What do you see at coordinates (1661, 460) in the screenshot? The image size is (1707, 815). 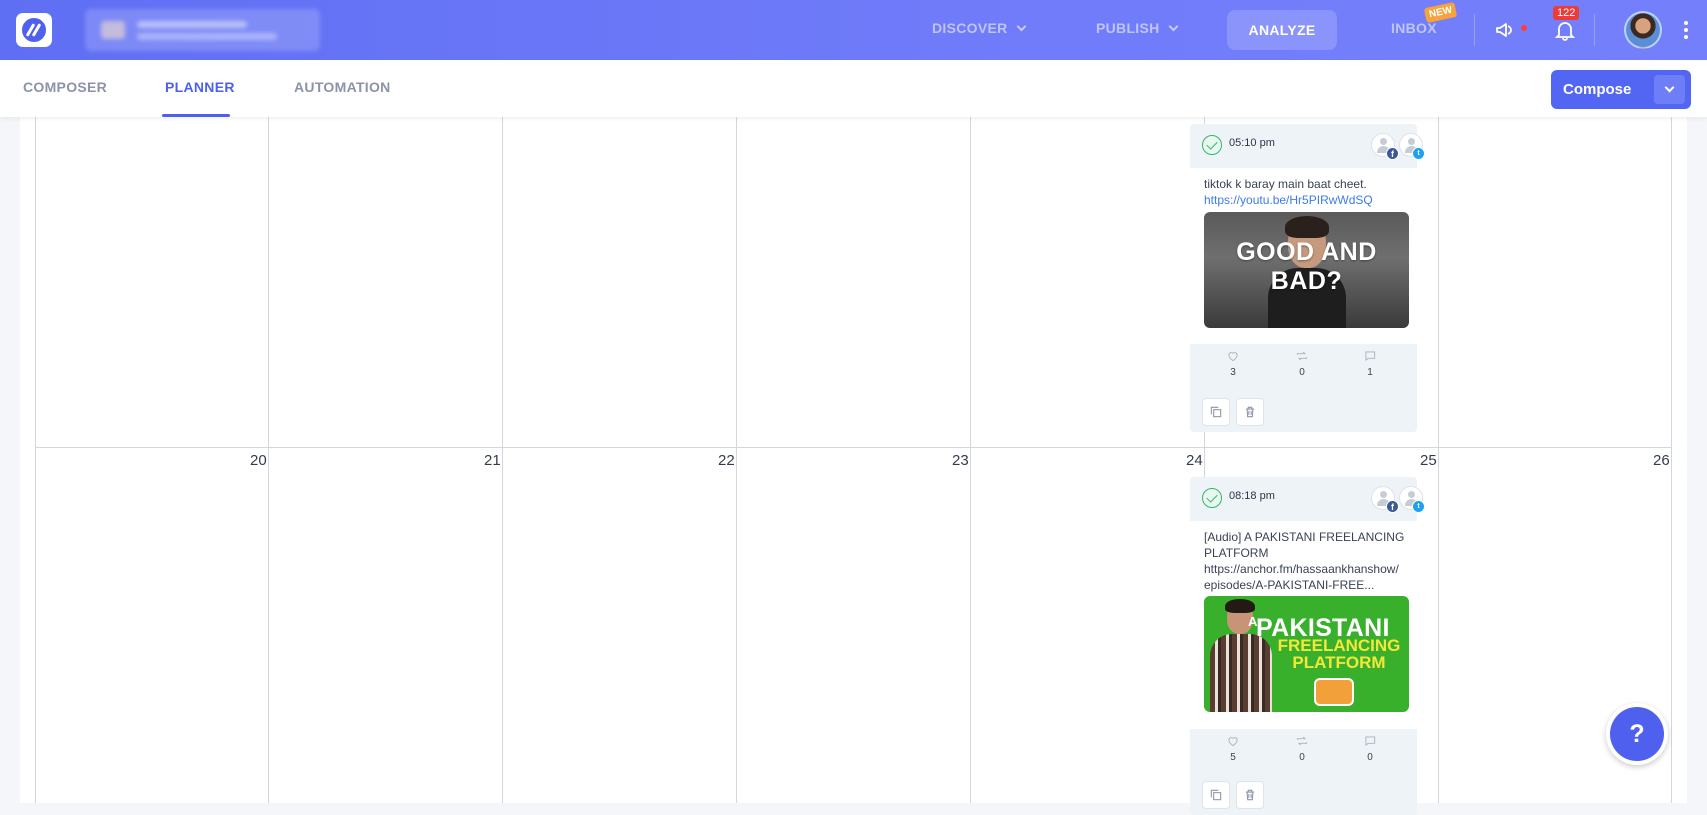 I see `day-number: 26` at bounding box center [1661, 460].